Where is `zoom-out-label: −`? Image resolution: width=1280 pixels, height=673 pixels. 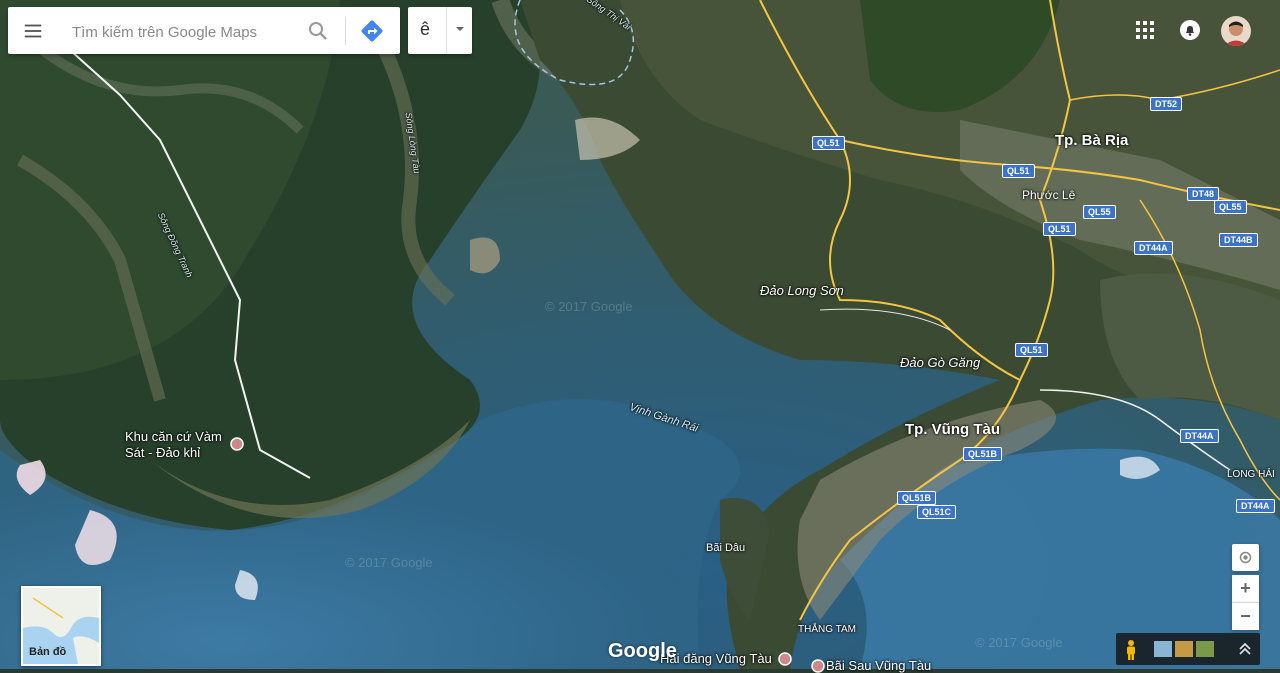
zoom-out-label: − is located at coordinates (1245, 616).